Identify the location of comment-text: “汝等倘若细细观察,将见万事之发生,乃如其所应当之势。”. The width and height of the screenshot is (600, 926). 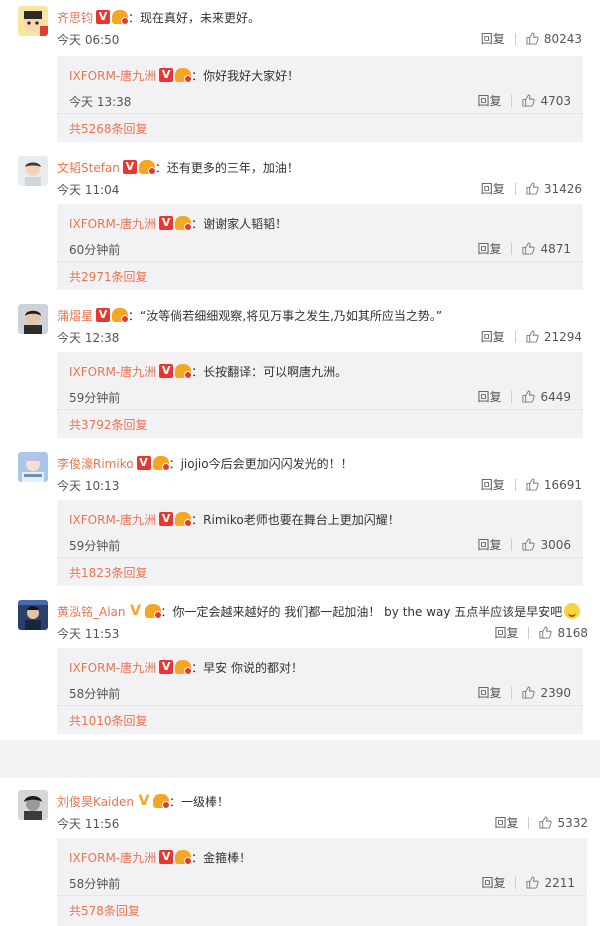
(291, 315).